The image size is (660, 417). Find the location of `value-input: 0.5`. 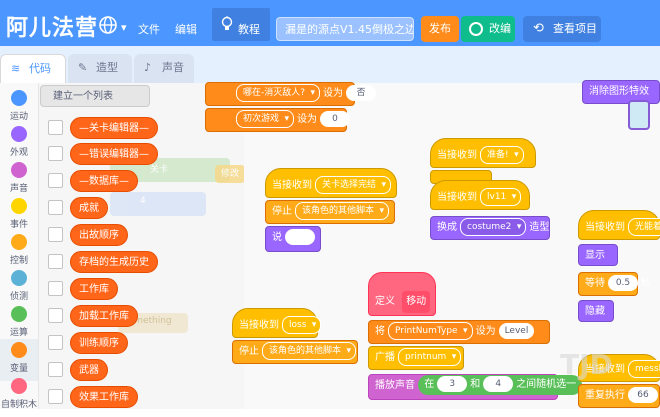

value-input: 0.5 is located at coordinates (623, 283).